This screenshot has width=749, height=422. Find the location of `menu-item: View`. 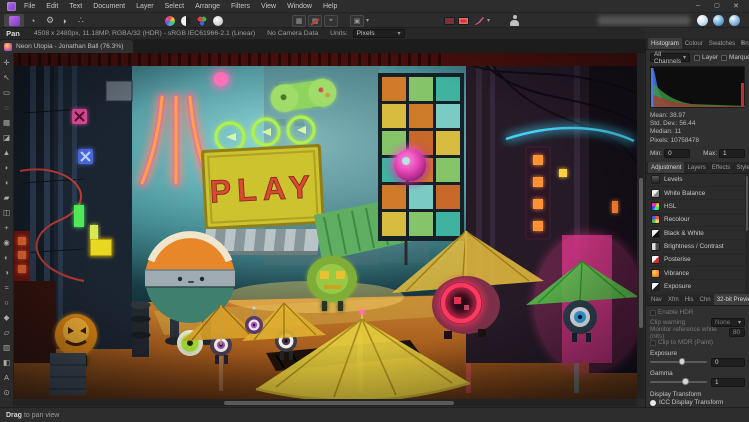

menu-item: View is located at coordinates (268, 6).